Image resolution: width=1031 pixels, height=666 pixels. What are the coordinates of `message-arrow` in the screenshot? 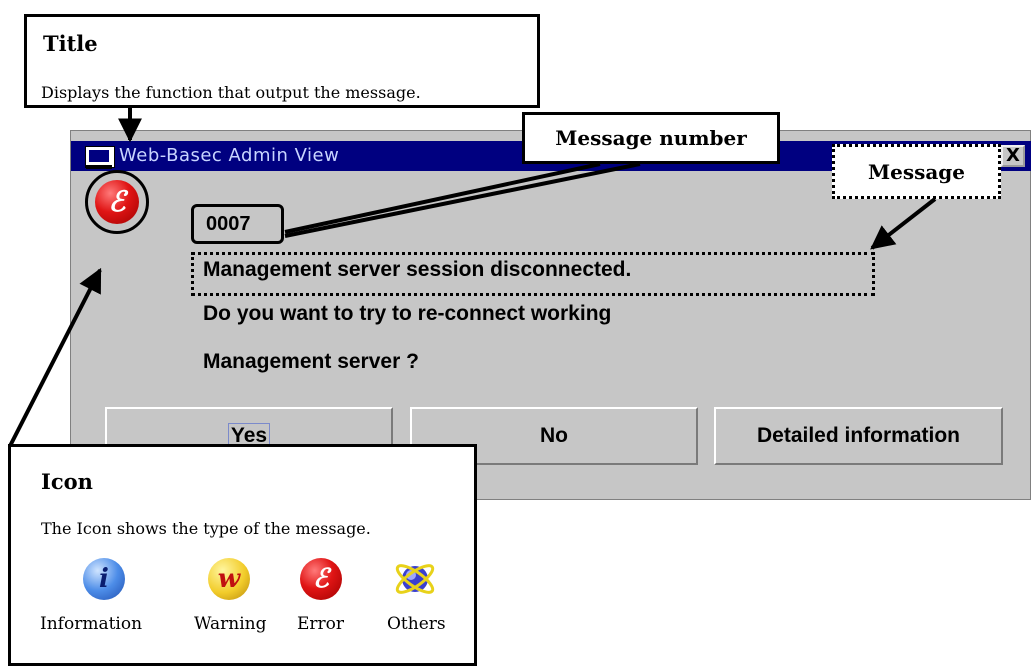 It's located at (903, 223).